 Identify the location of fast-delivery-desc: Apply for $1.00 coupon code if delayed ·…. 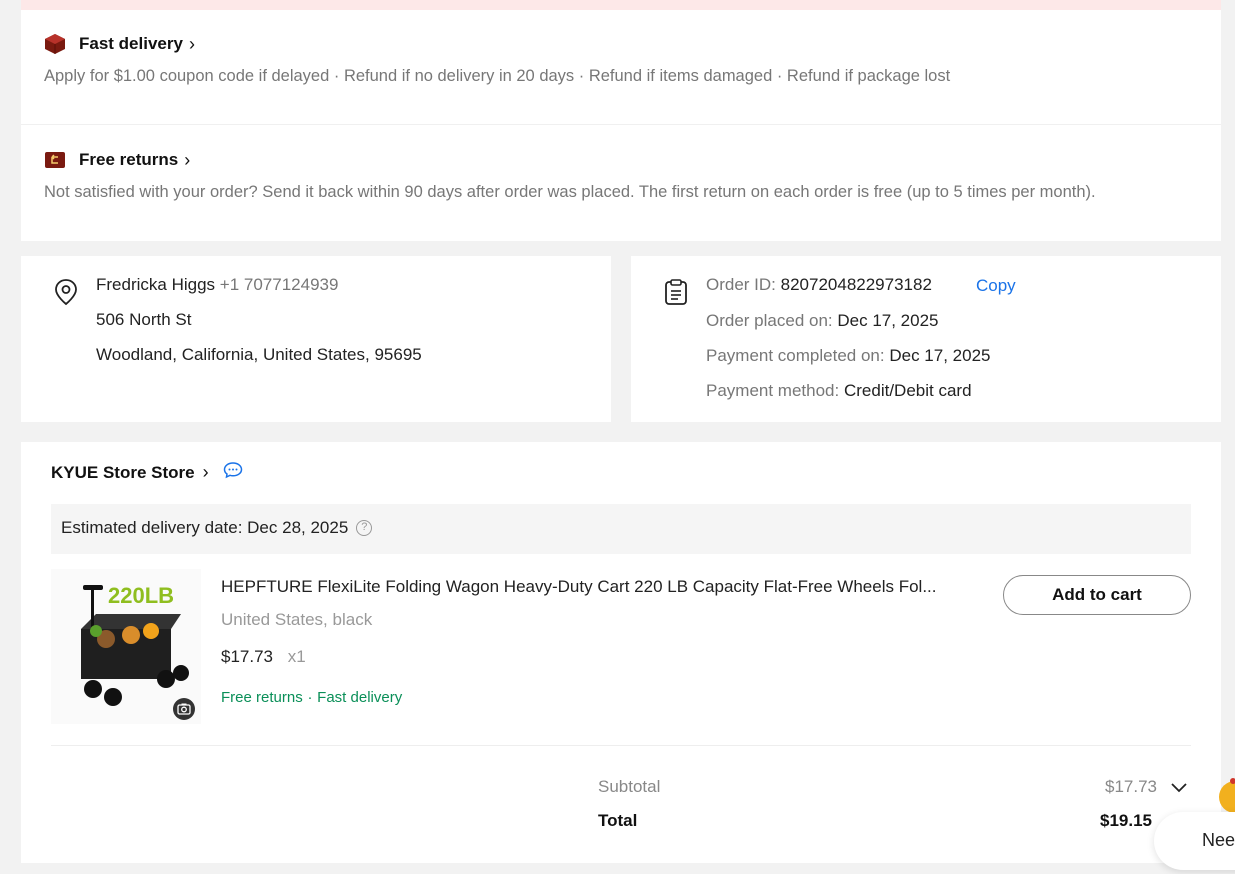
(497, 76).